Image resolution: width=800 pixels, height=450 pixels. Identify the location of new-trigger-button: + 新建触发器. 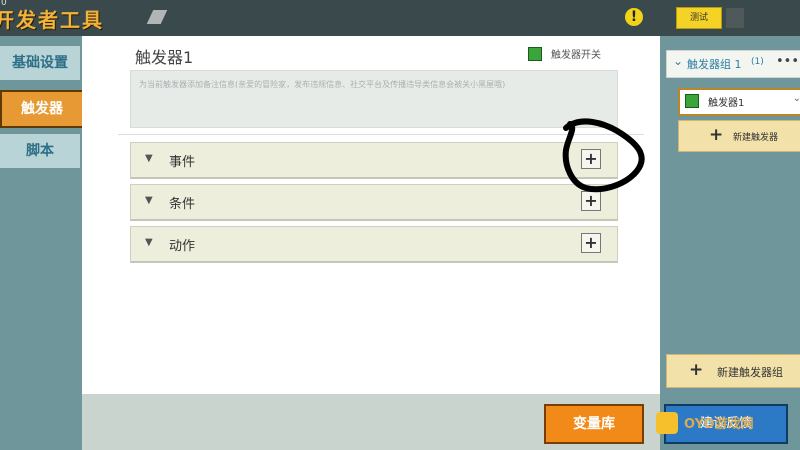
(739, 136).